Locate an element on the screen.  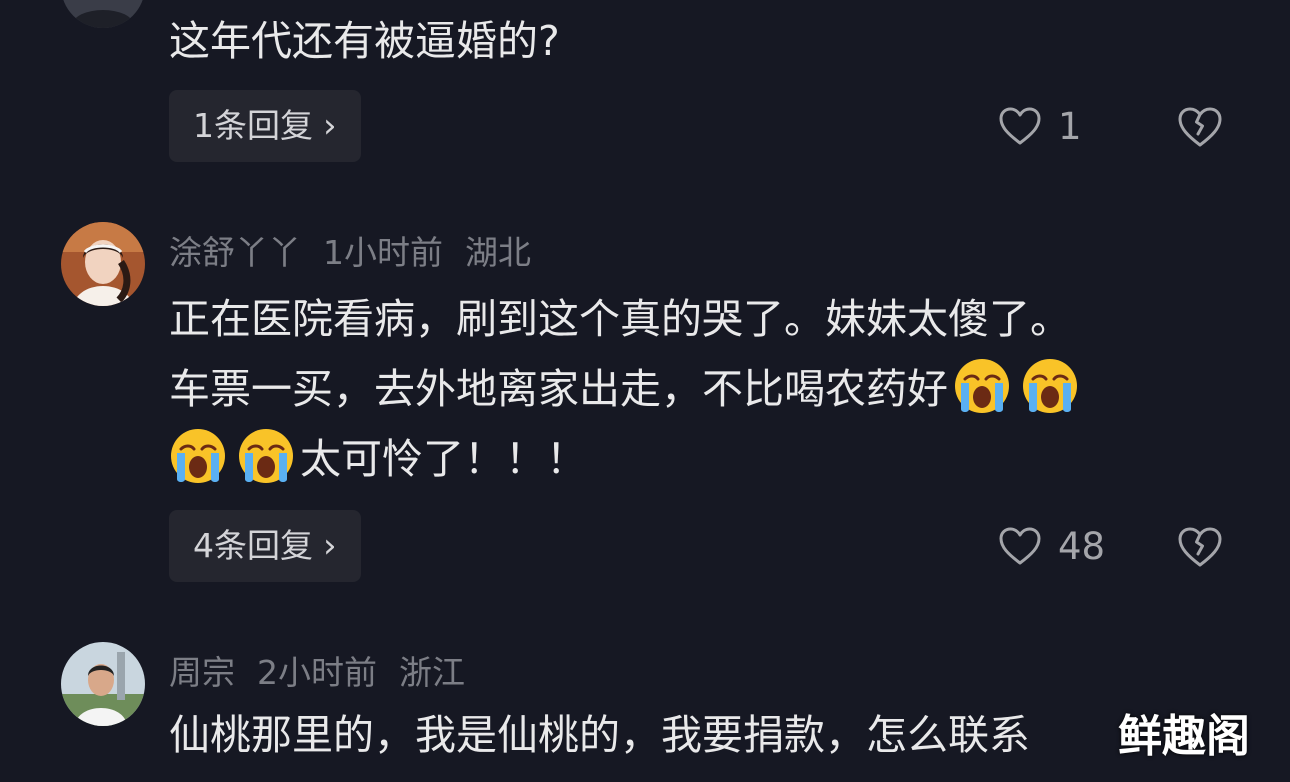
like-count: 48 is located at coordinates (1082, 546).